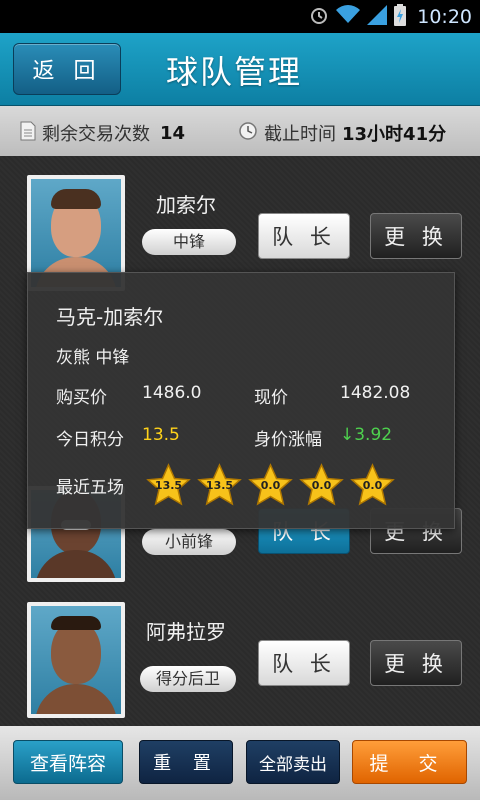  I want to click on sell-all-button: 全部卖出, so click(293, 762).